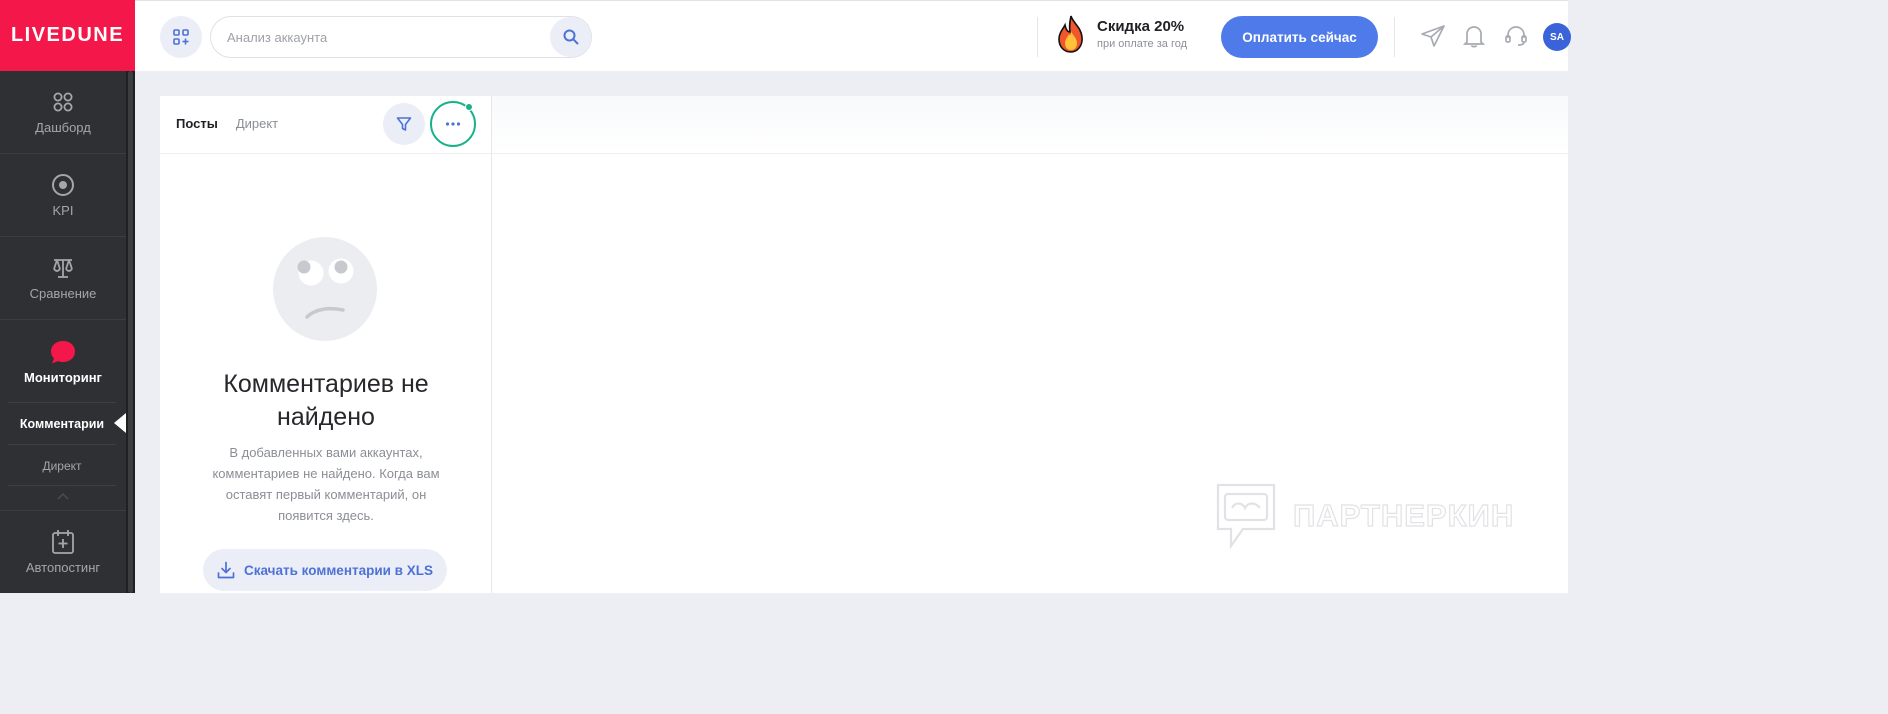 The image size is (1888, 714). Describe the element at coordinates (1030, 125) in the screenshot. I see `content-topbar` at that location.